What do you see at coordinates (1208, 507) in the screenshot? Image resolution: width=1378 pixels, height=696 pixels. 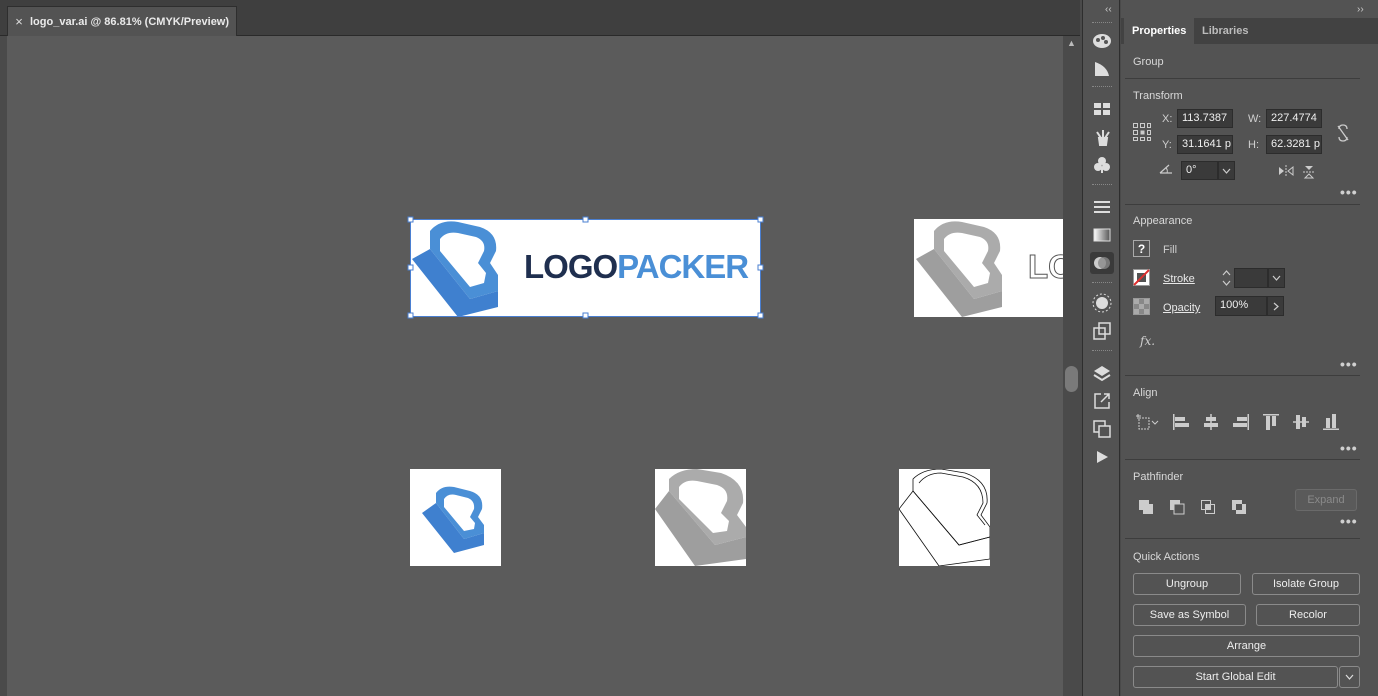 I see `pathfinder-intersect-icon` at bounding box center [1208, 507].